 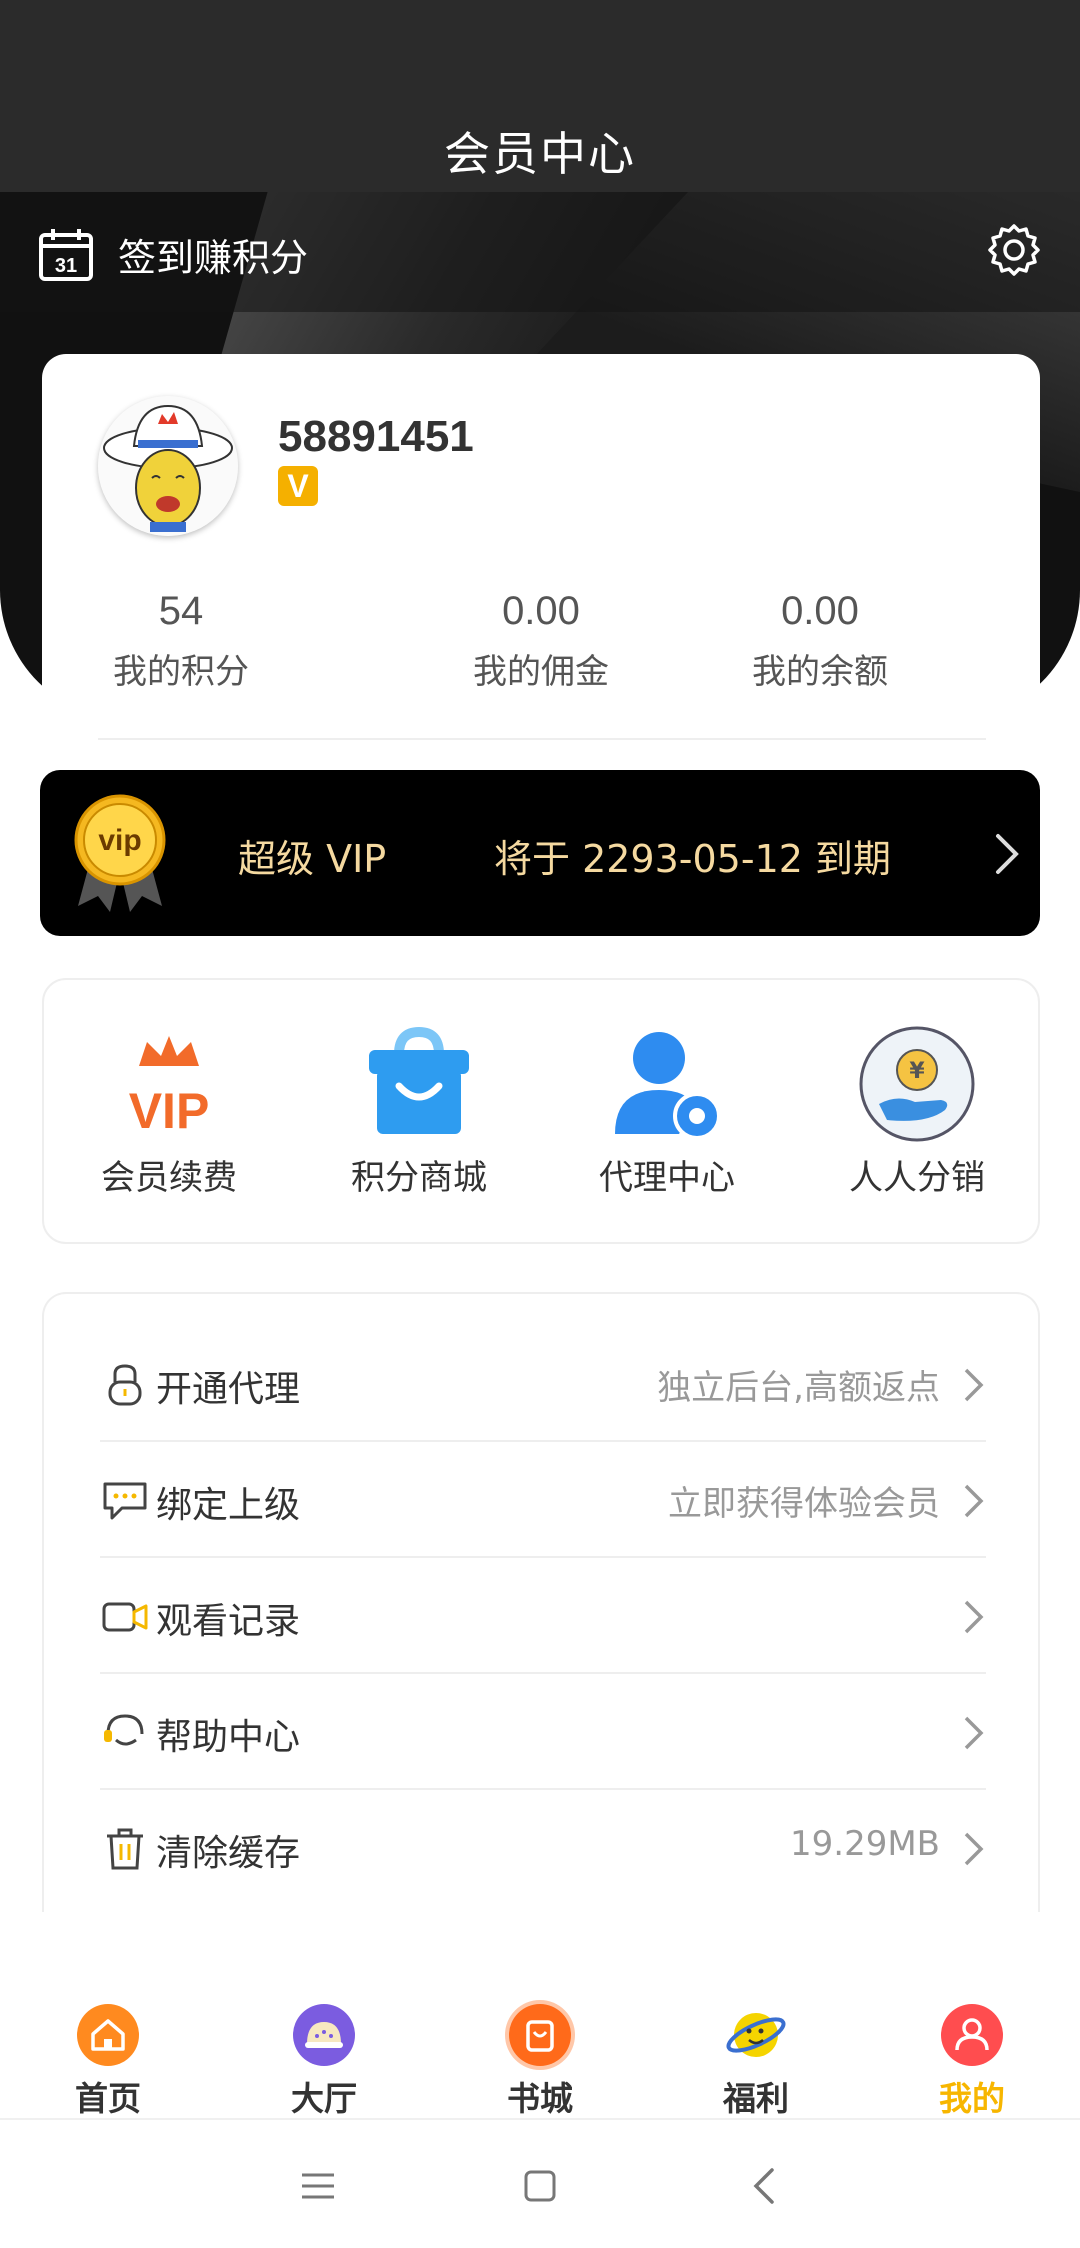 I want to click on list-value: 立即获得体验会员, so click(x=804, y=1504).